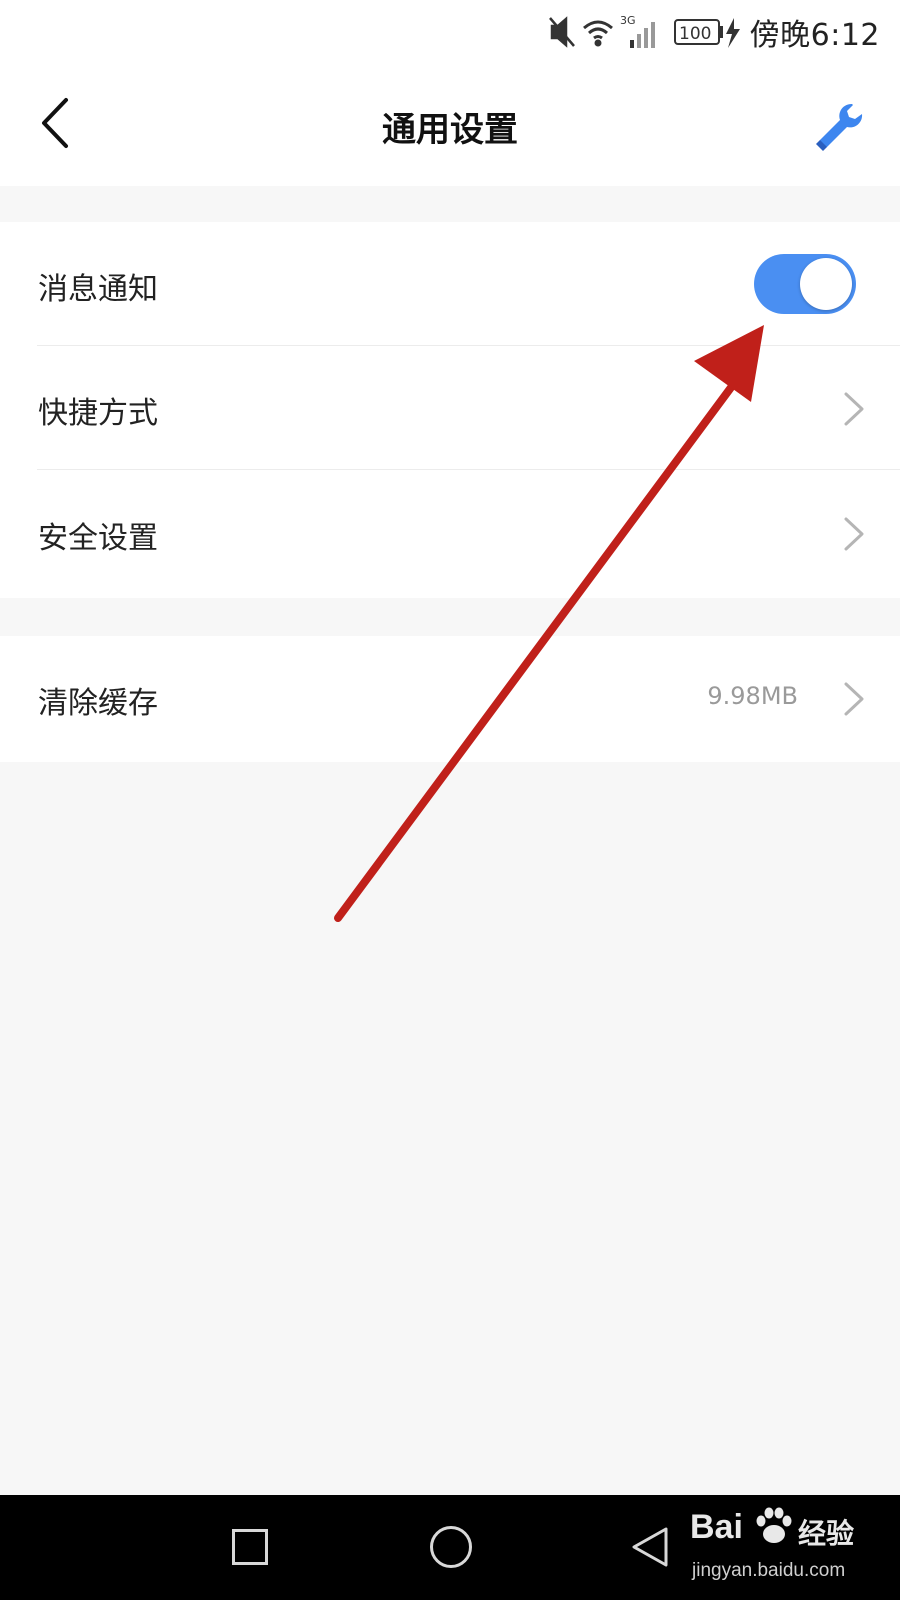 Image resolution: width=900 pixels, height=1600 pixels. Describe the element at coordinates (752, 696) in the screenshot. I see `cache-size: 9.98MB` at that location.